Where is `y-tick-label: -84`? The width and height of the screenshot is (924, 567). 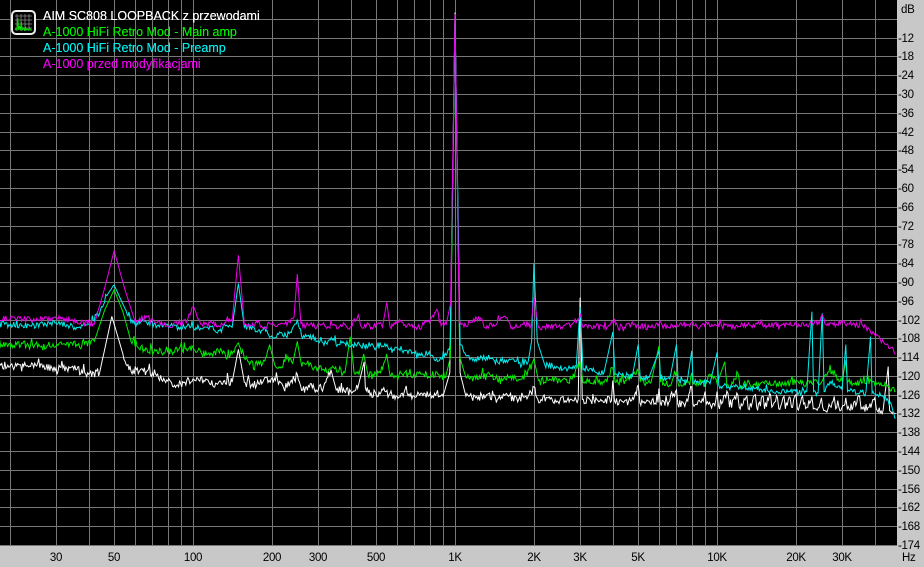 y-tick-label: -84 is located at coordinates (906, 264).